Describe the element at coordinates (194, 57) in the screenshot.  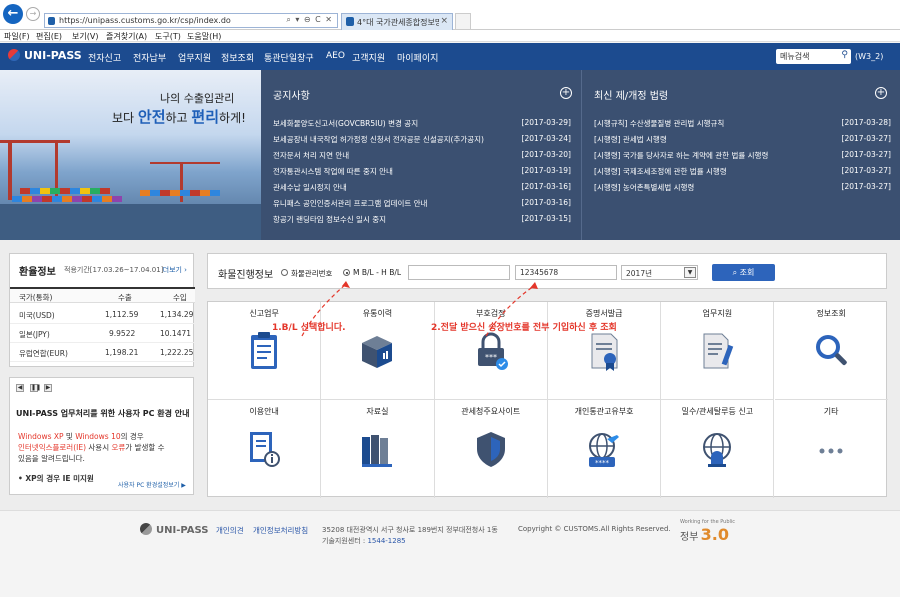
I see `nav-business-support: 업무지원` at that location.